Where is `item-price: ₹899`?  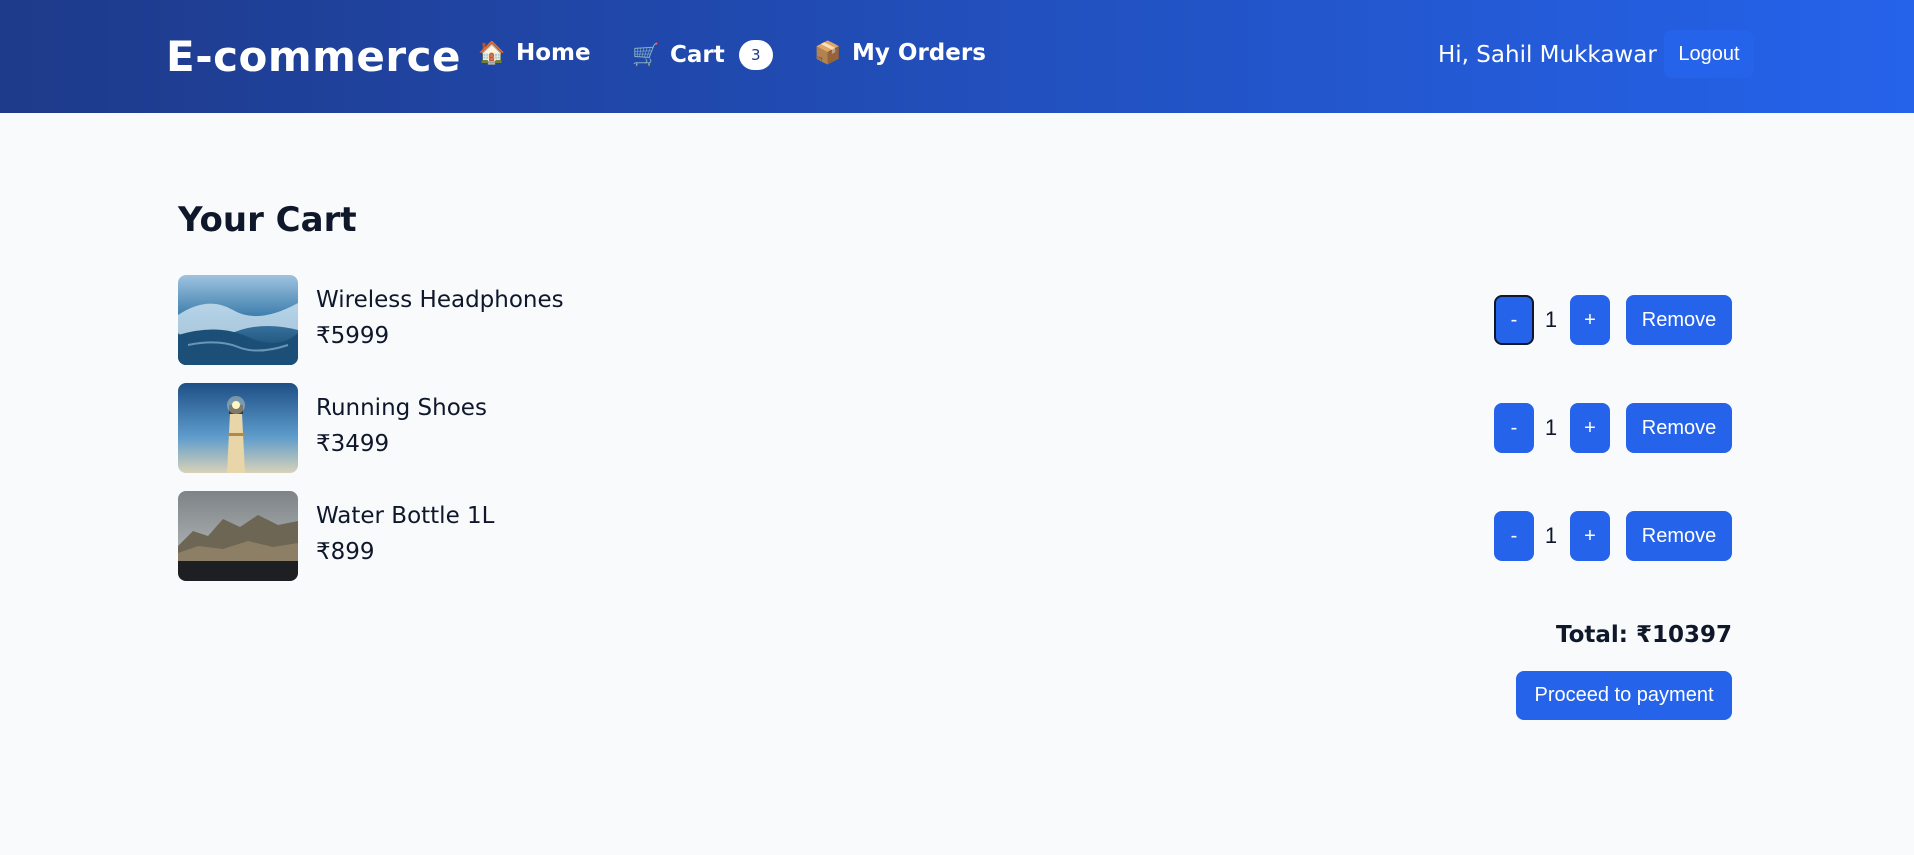
item-price: ₹899 is located at coordinates (345, 552).